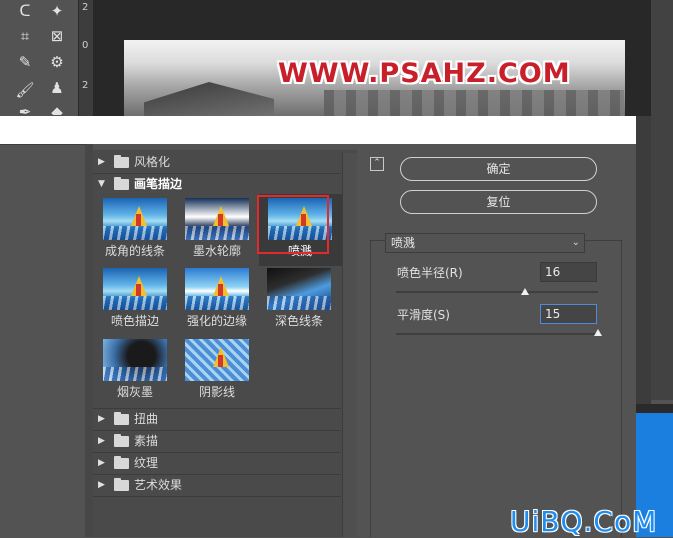 This screenshot has height=538, width=673. Describe the element at coordinates (57, 62) in the screenshot. I see `spot-healing-icon: ⚙` at that location.